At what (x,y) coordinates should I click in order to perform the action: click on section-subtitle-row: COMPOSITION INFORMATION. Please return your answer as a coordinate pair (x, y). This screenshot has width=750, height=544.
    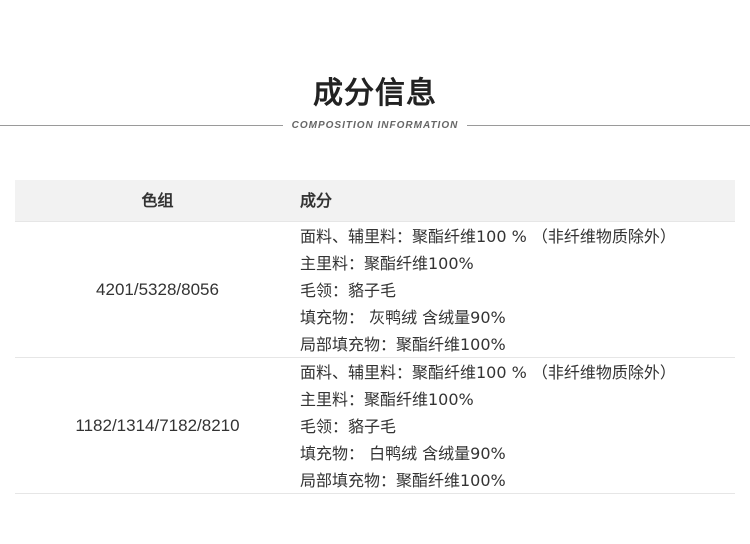
    Looking at the image, I should click on (375, 126).